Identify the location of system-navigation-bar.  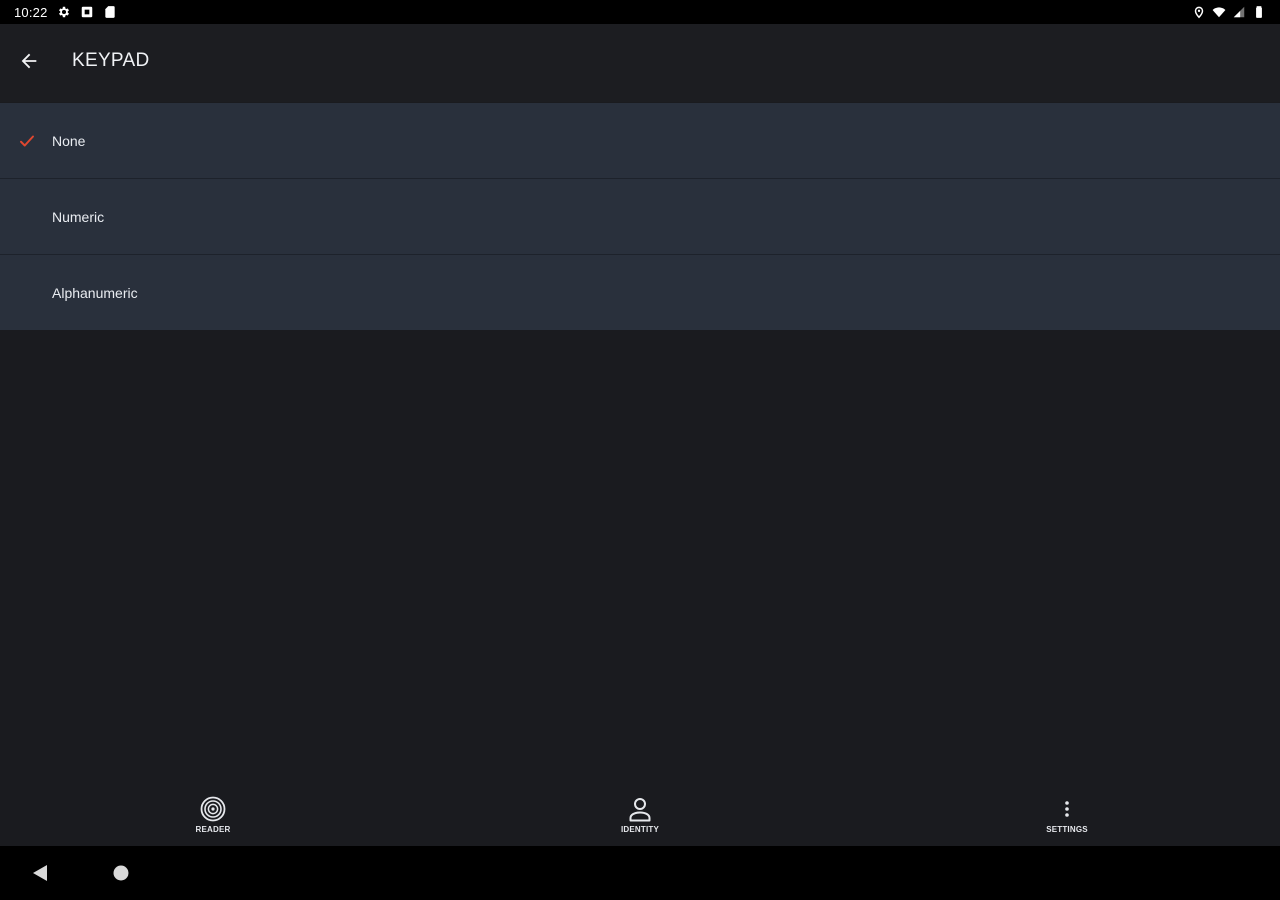
(640, 873).